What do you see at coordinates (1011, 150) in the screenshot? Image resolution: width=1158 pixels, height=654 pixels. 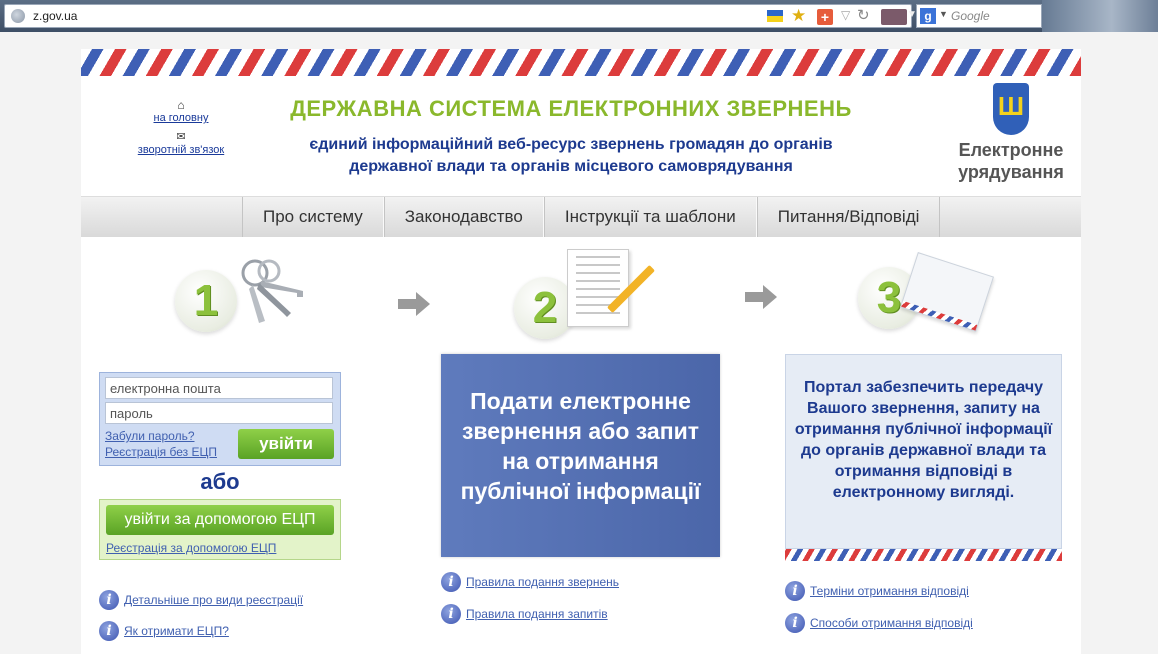 I see `gov-logo-text-1: Електронне` at bounding box center [1011, 150].